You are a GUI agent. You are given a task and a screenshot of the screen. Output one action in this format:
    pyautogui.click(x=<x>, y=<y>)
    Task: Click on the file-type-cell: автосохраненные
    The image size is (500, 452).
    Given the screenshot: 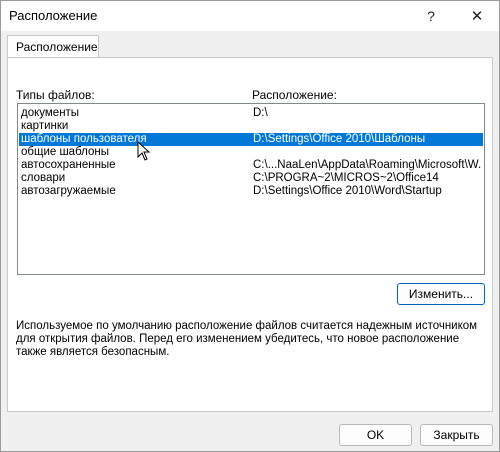 What is the action you would take?
    pyautogui.click(x=68, y=165)
    